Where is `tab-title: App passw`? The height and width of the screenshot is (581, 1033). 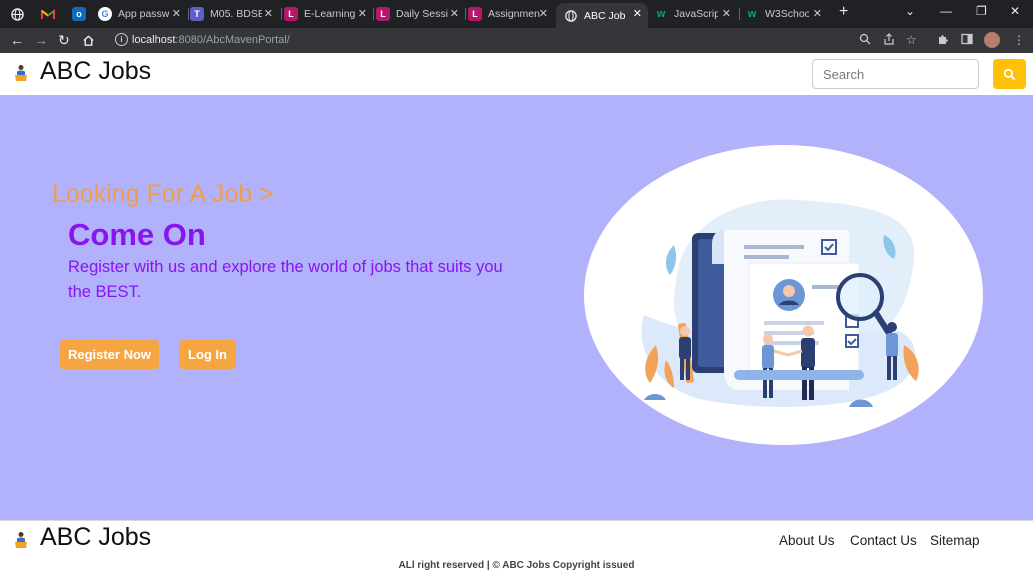
tab-title: App passw is located at coordinates (144, 14).